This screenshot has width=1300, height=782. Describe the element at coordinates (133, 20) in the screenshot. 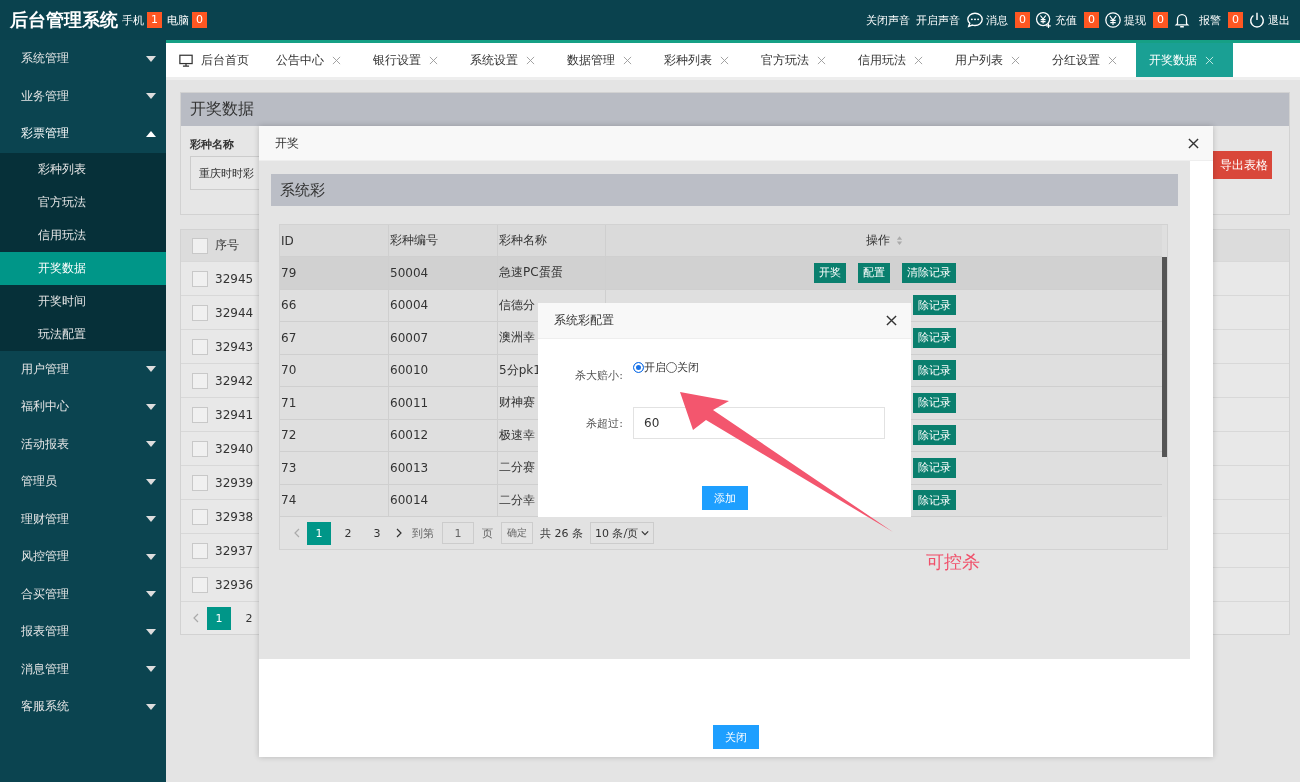

I see `device-label: 手机` at that location.